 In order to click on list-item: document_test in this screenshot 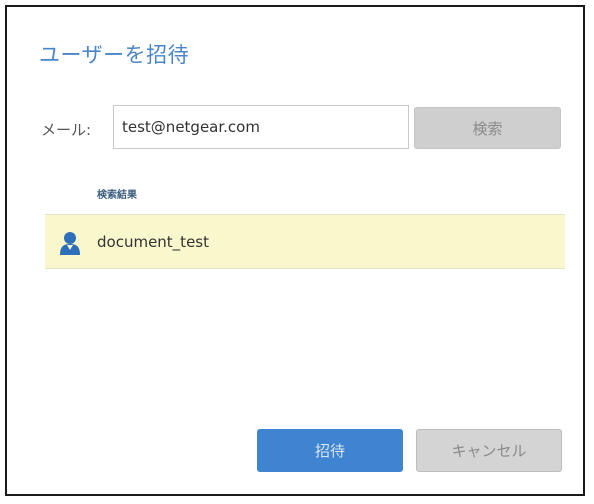, I will do `click(305, 241)`.